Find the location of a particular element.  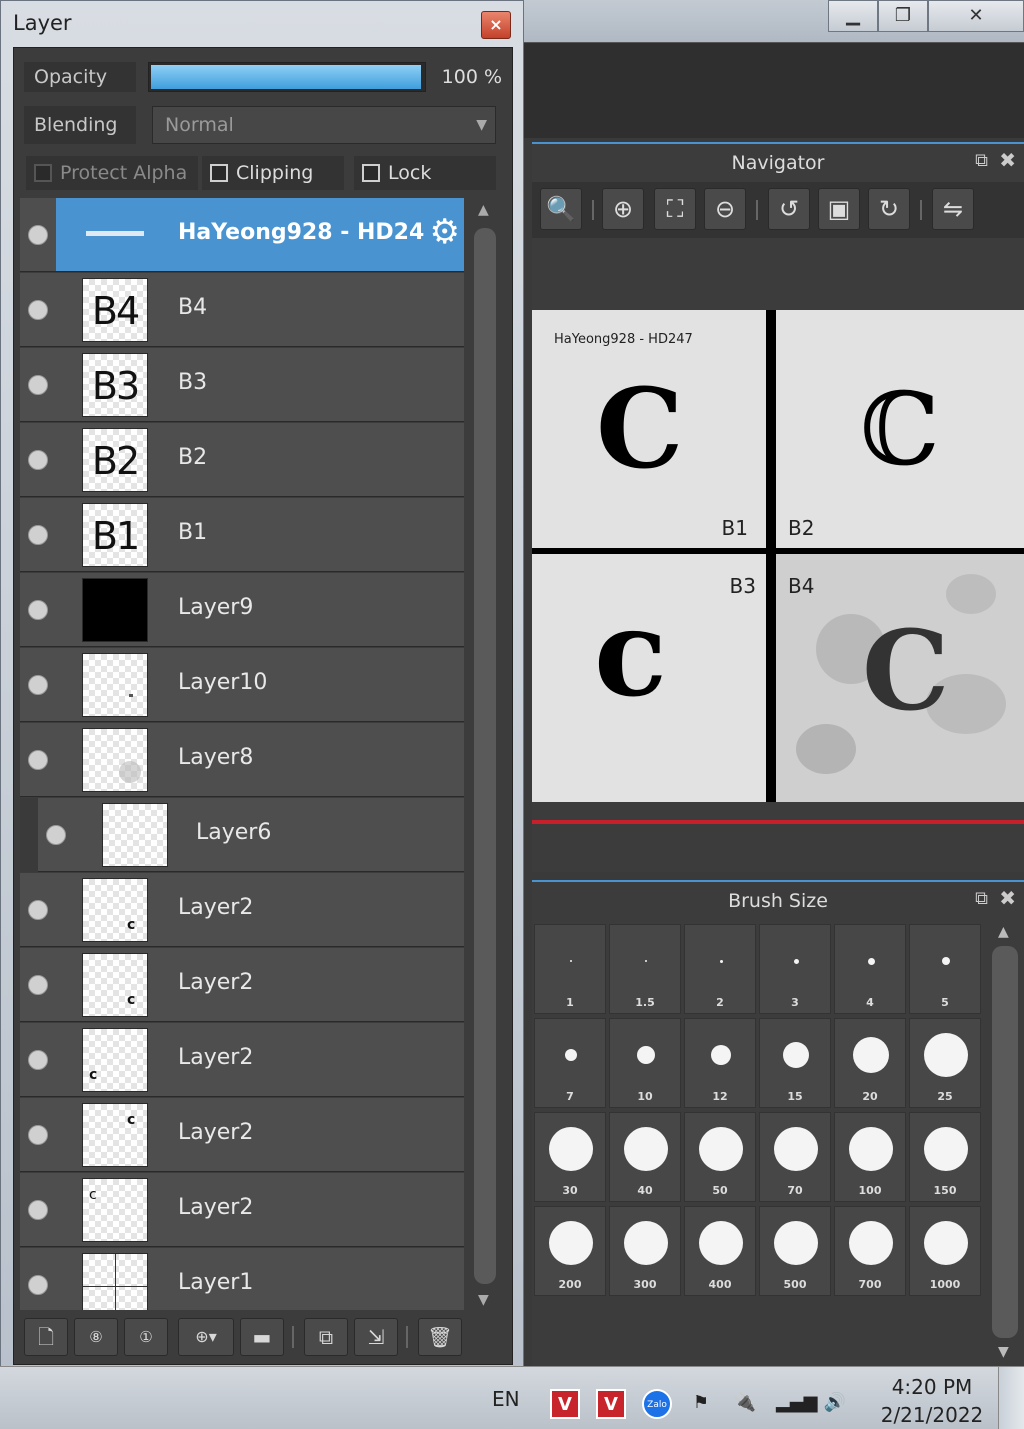

new-8bit-layer-icon: ⑧ is located at coordinates (96, 1337).